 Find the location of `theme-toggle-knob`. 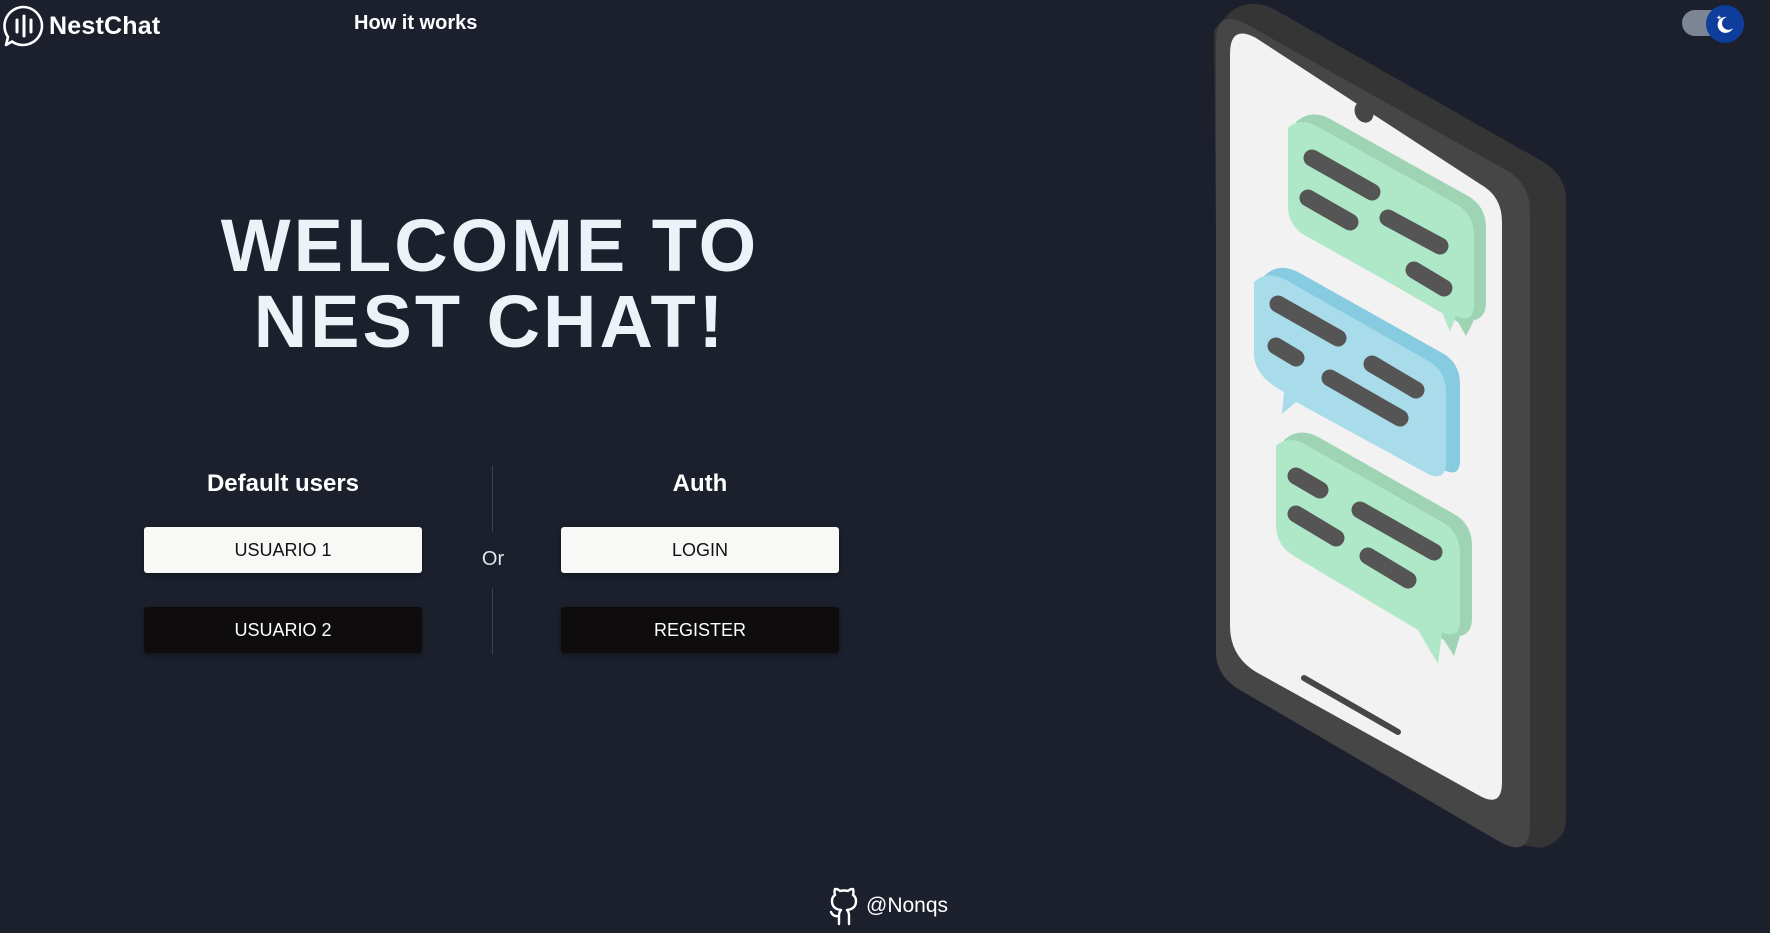

theme-toggle-knob is located at coordinates (1725, 24).